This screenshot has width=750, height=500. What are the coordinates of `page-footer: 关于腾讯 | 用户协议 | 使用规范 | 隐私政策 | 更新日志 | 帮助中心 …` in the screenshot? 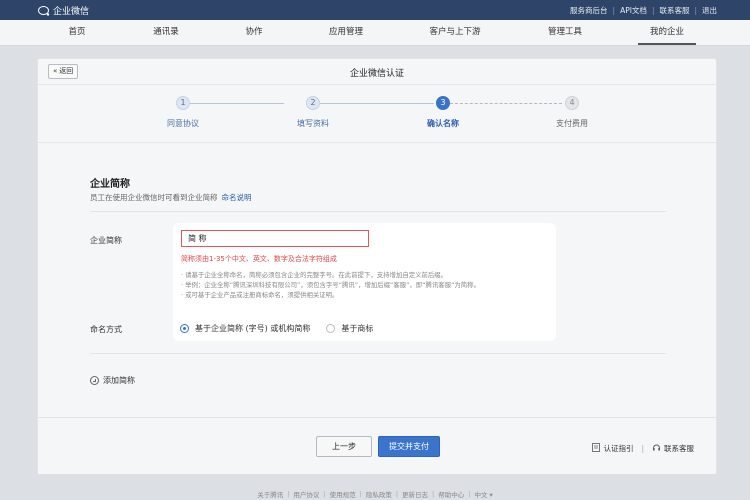 It's located at (375, 494).